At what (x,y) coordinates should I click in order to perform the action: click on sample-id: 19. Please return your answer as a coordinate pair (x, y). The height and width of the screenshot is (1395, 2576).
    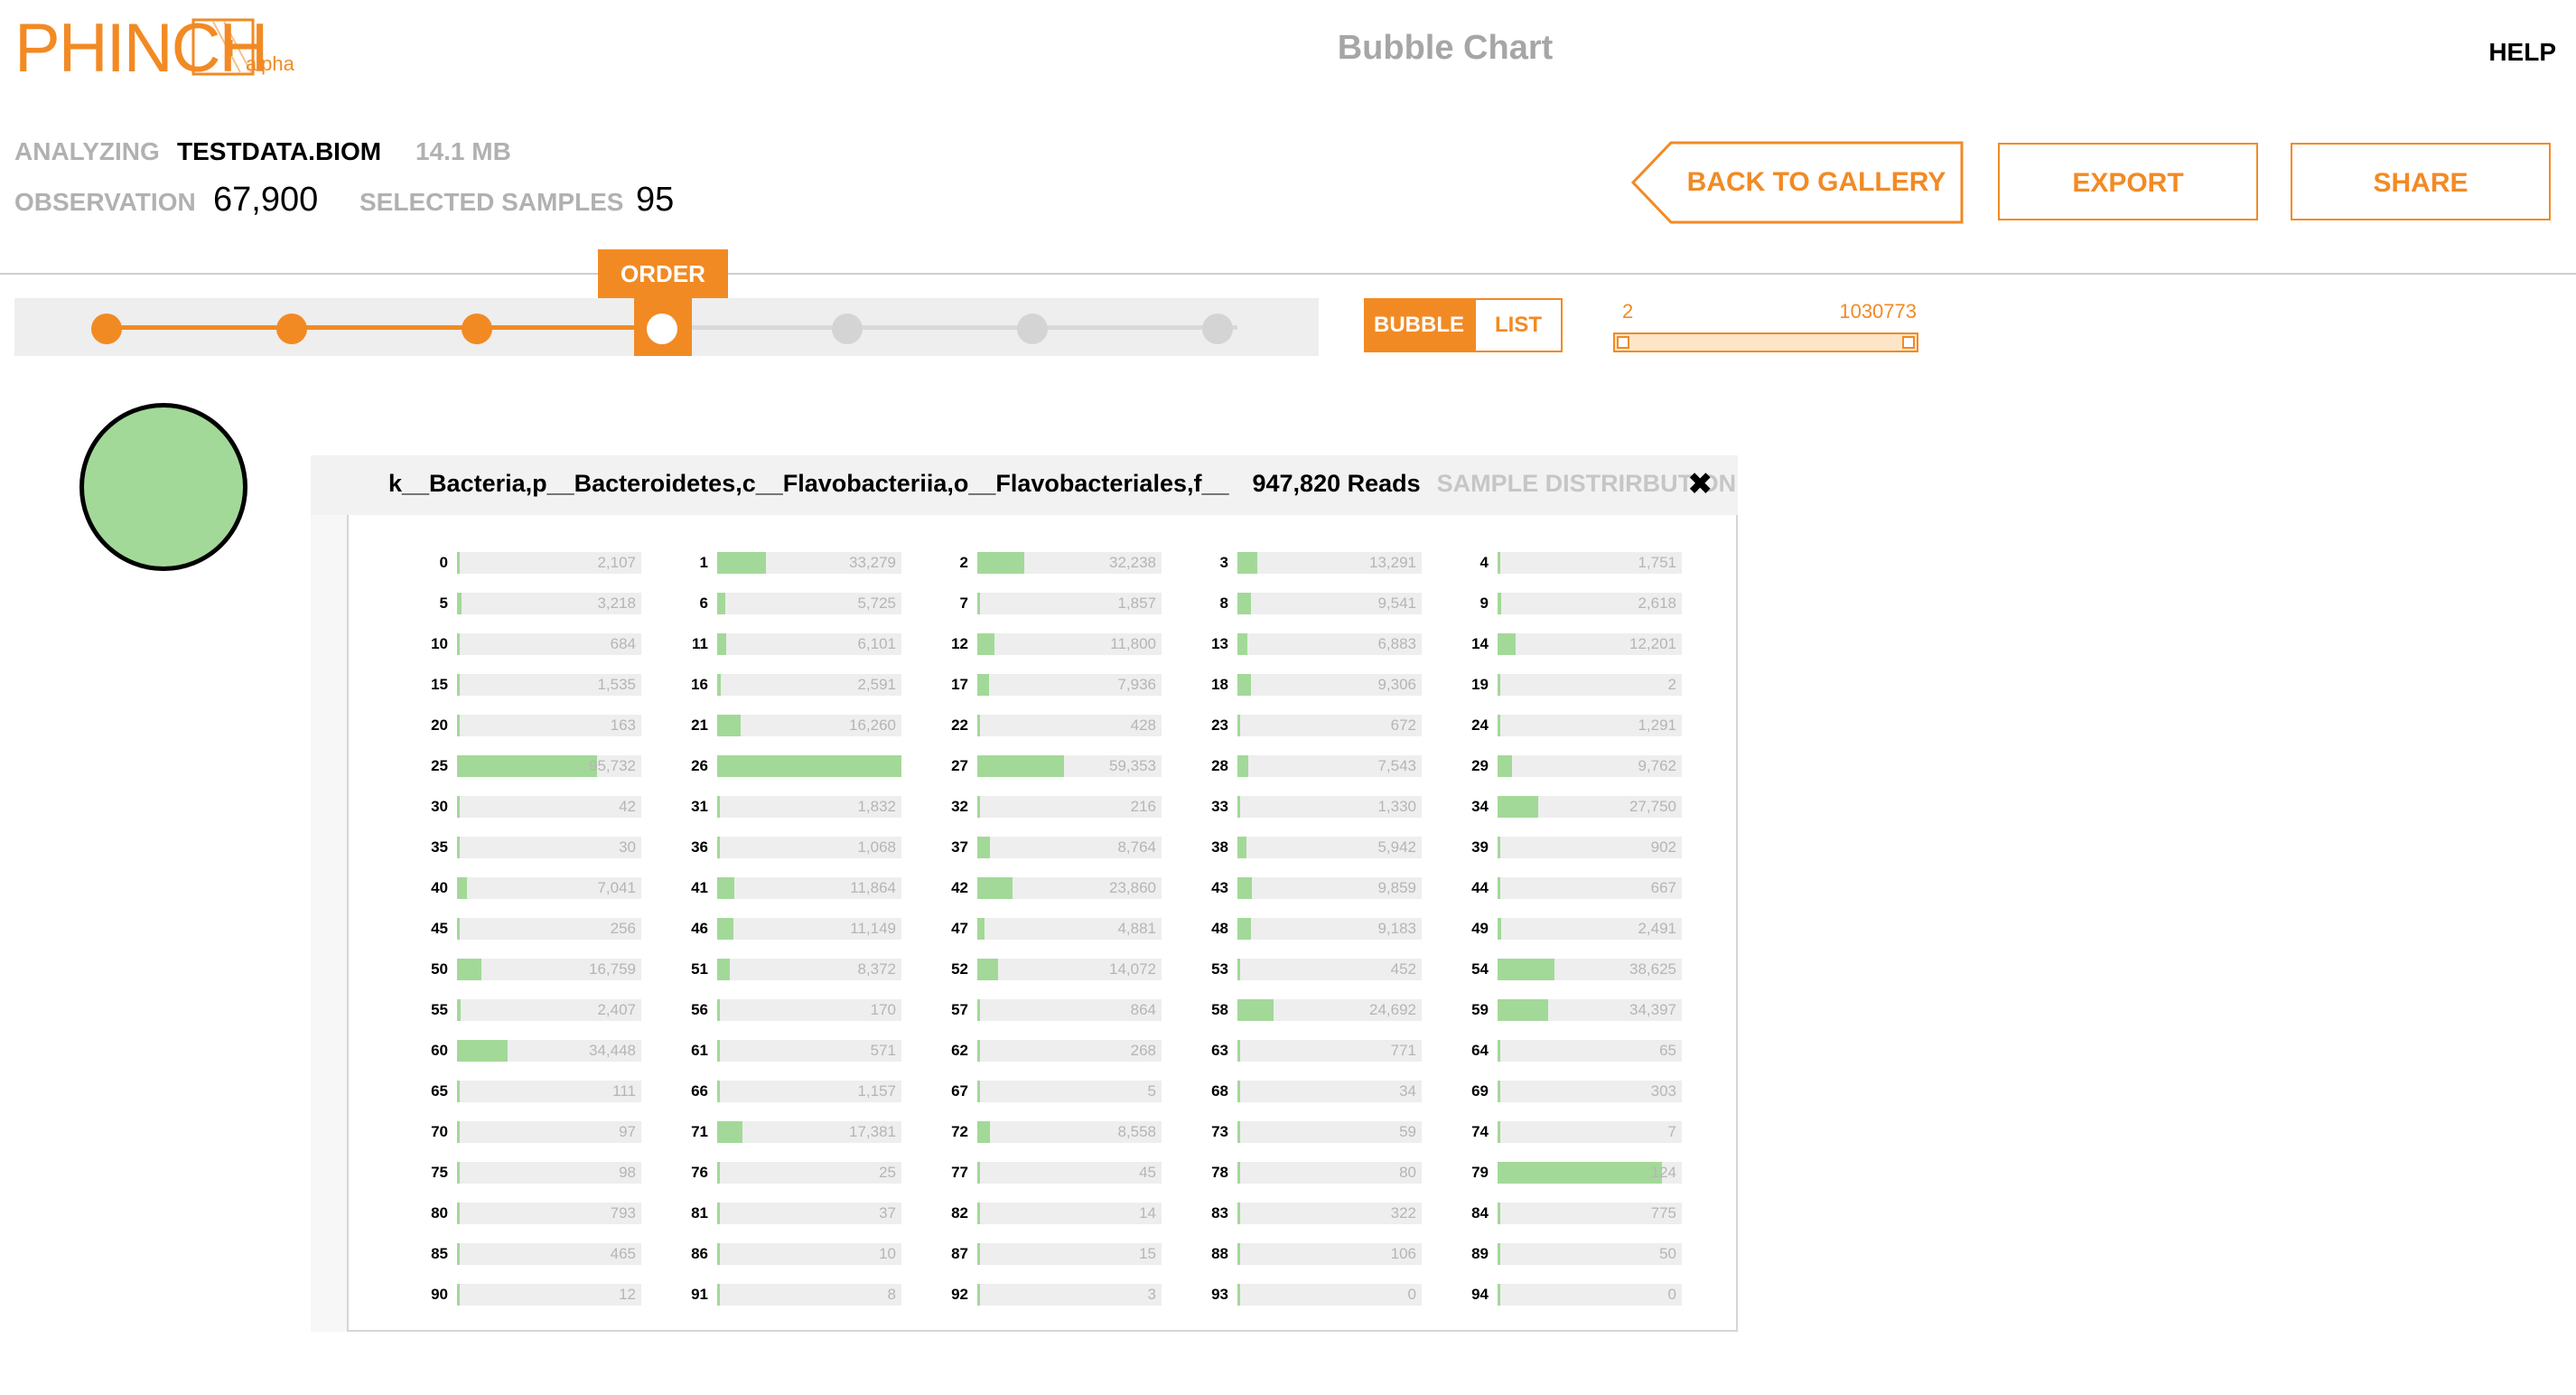
    Looking at the image, I should click on (1480, 684).